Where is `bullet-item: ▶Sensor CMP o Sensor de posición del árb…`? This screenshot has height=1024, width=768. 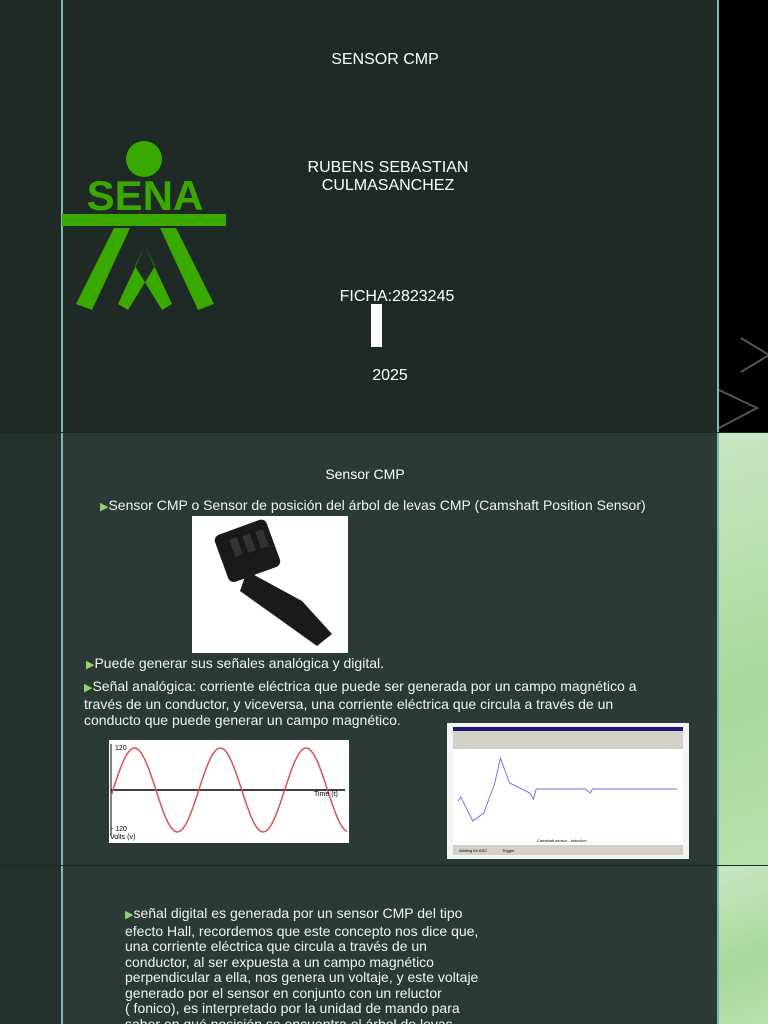 bullet-item: ▶Sensor CMP o Sensor de posición del árb… is located at coordinates (373, 506).